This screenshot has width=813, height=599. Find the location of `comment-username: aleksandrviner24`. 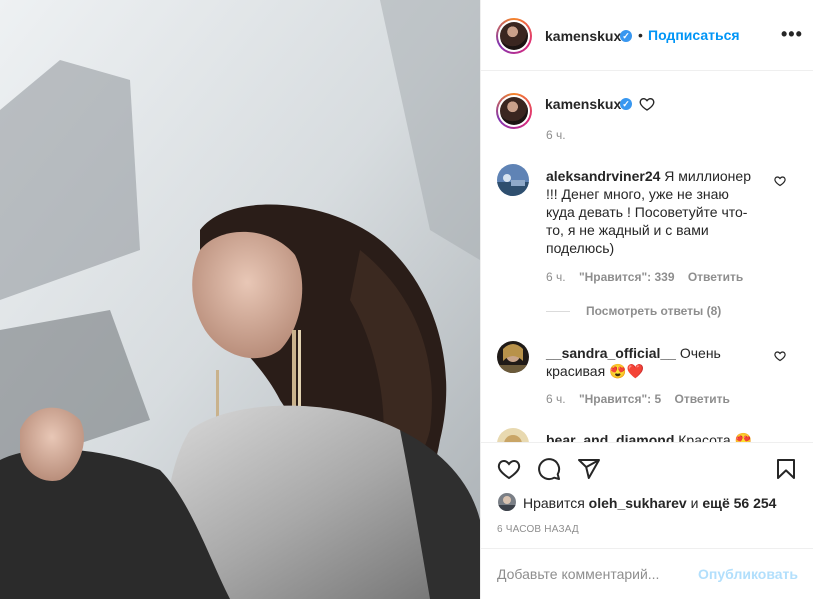

comment-username: aleksandrviner24 is located at coordinates (603, 176).